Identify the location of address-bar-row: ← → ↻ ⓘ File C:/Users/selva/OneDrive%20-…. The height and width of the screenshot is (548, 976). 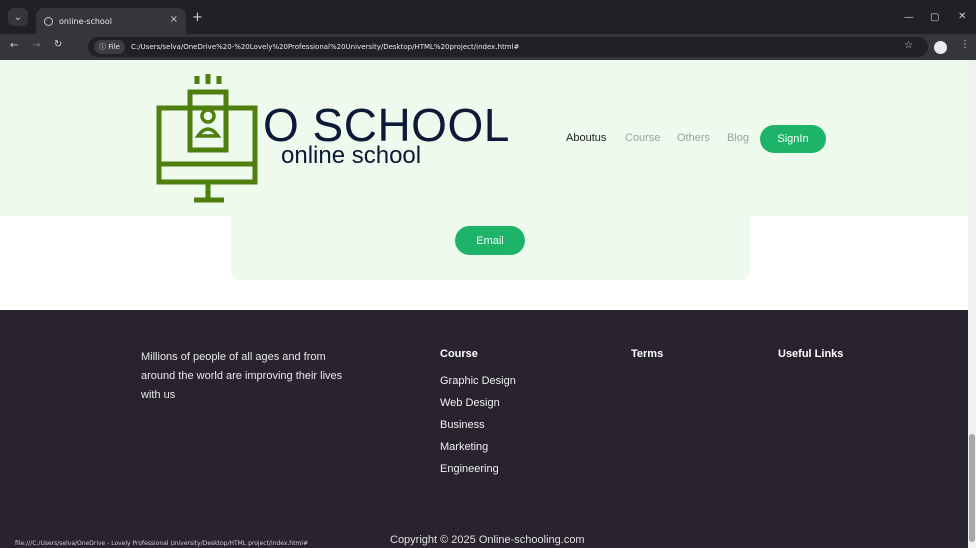
(488, 47).